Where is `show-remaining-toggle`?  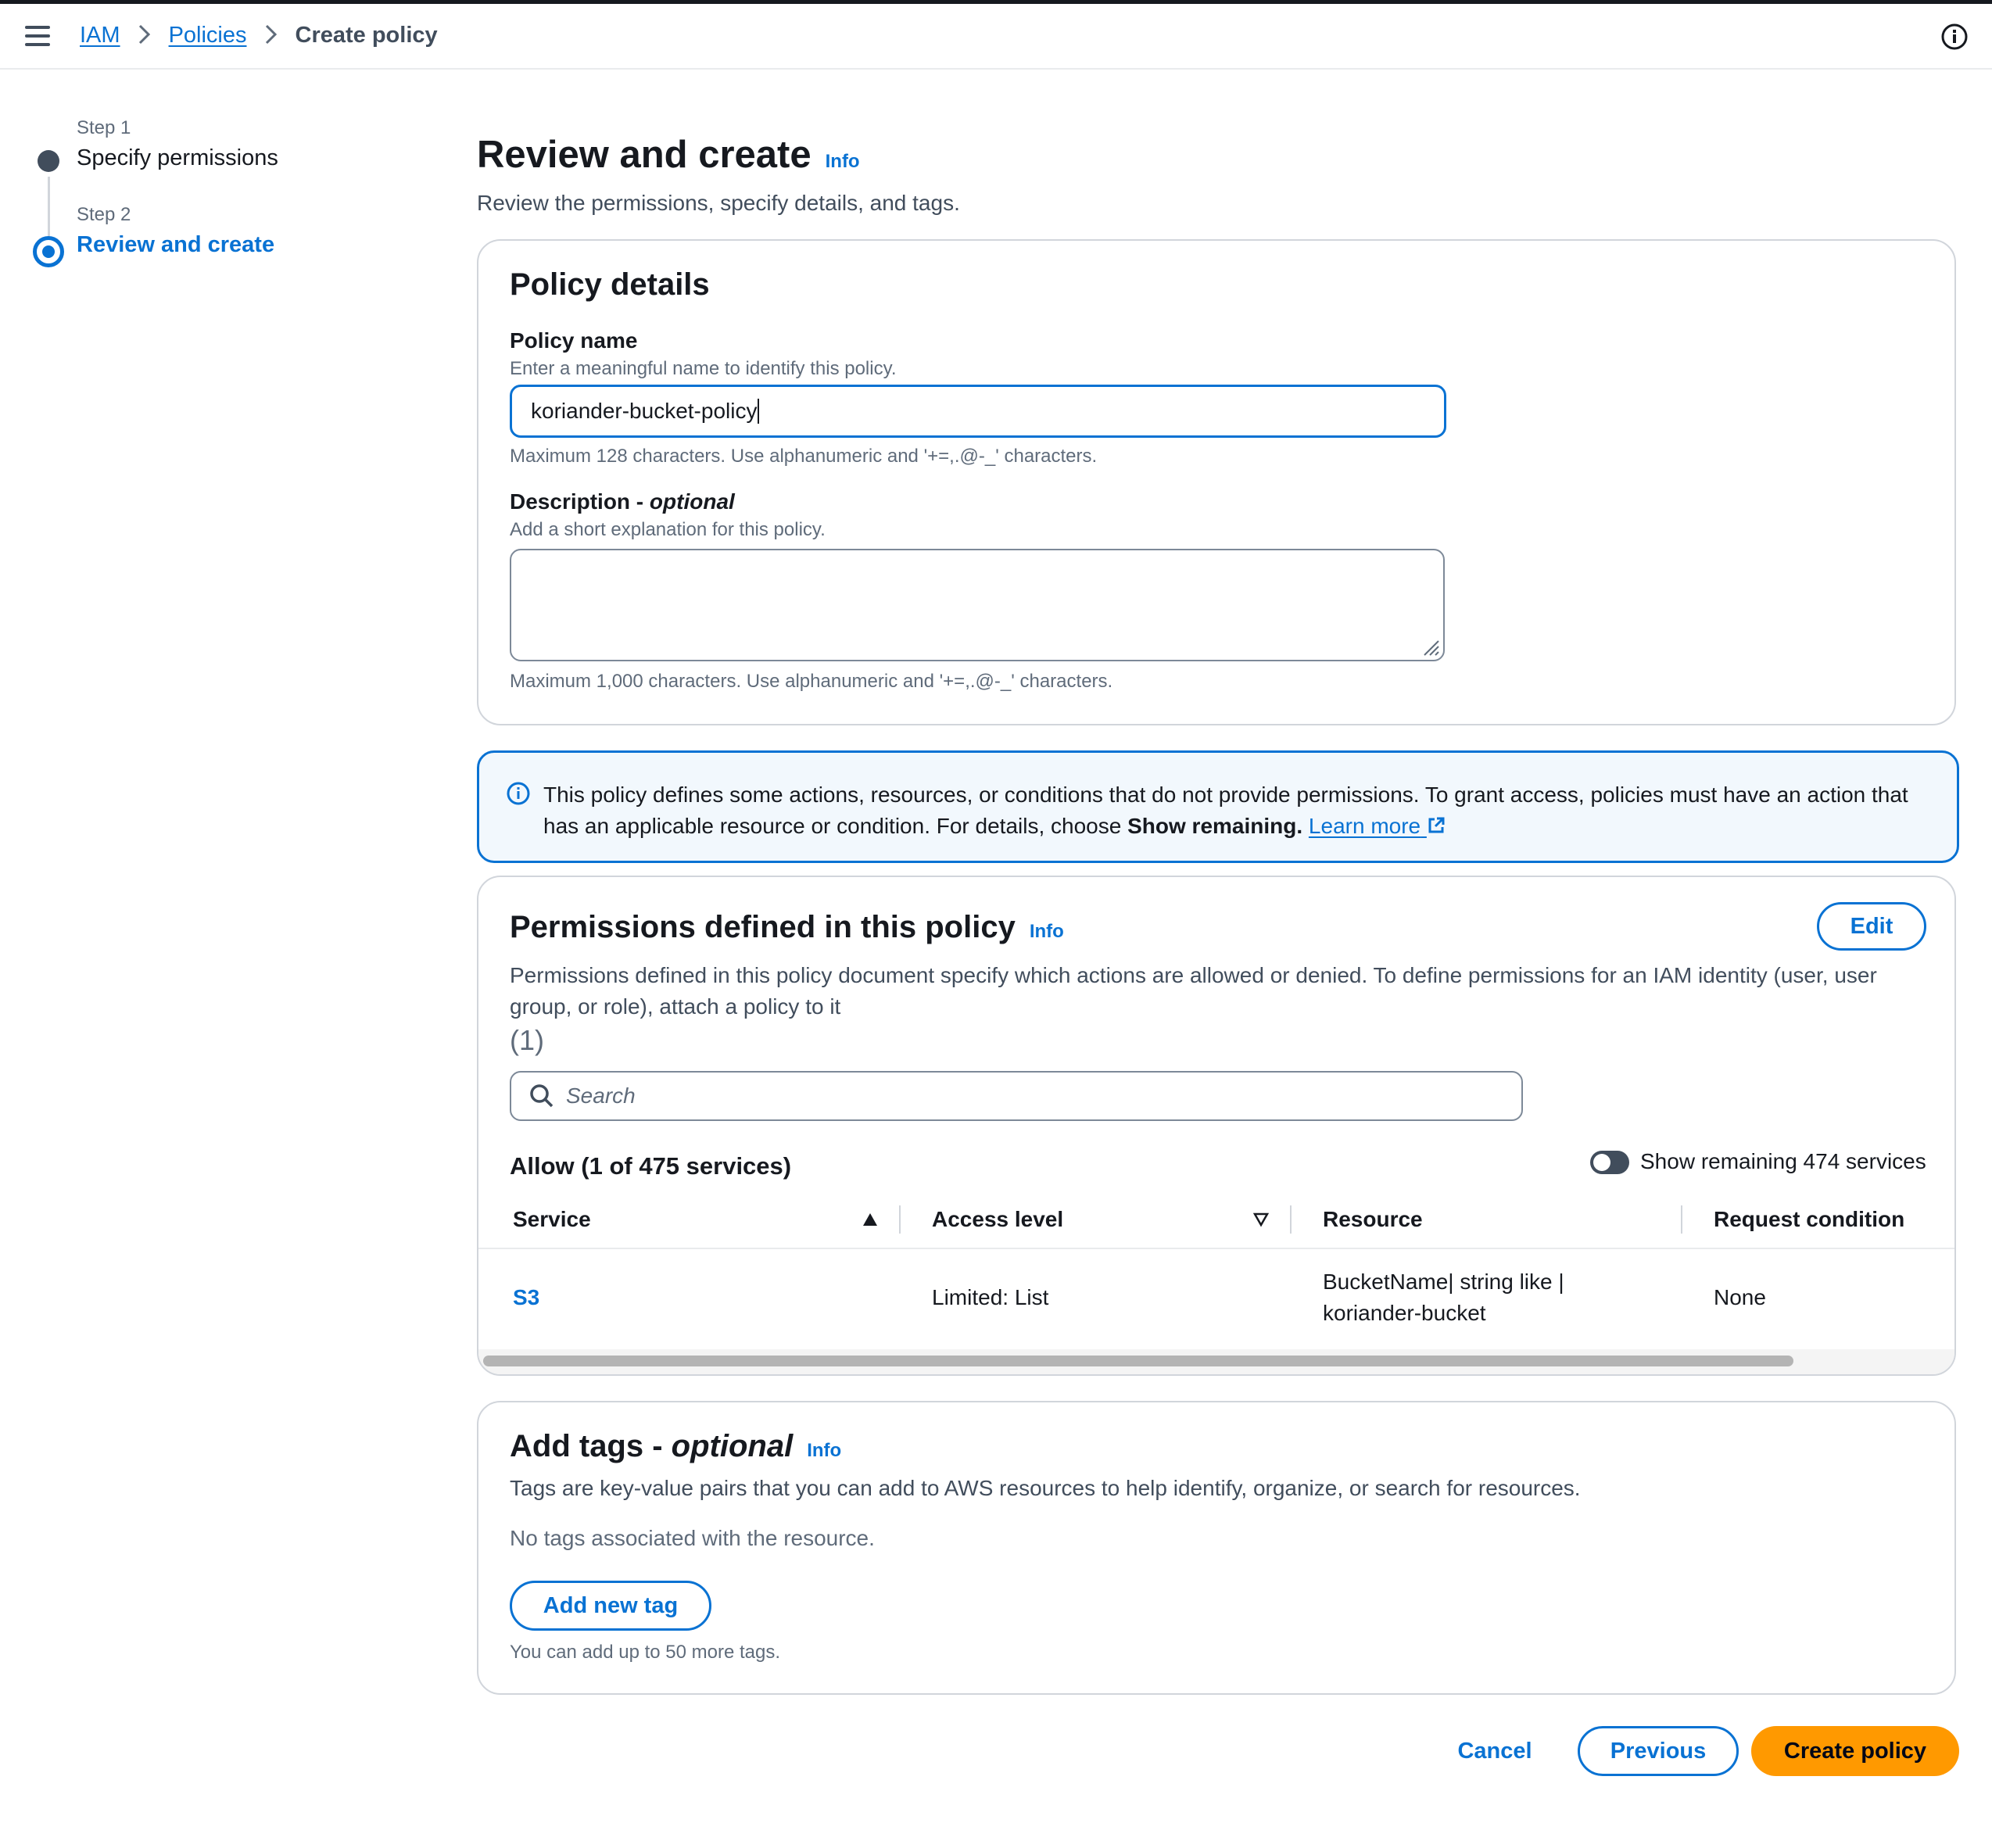 show-remaining-toggle is located at coordinates (1609, 1162).